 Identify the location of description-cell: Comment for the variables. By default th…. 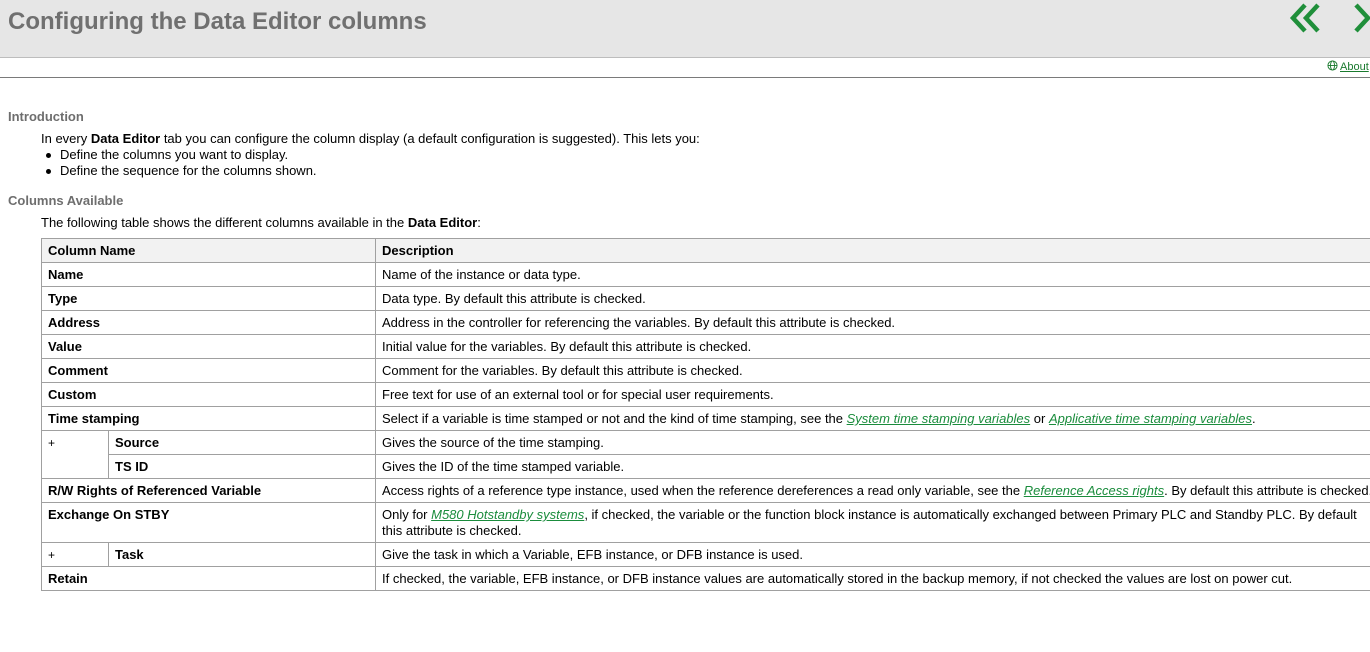
(872, 370).